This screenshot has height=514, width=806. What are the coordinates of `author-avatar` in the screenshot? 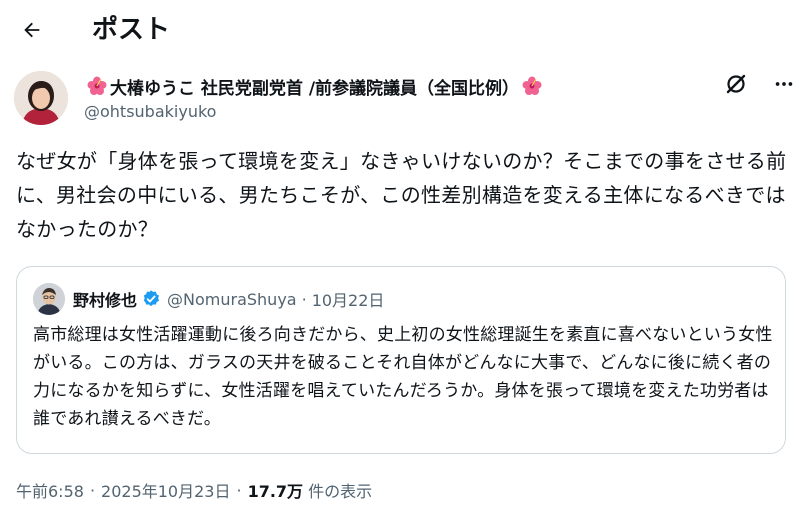 It's located at (41, 98).